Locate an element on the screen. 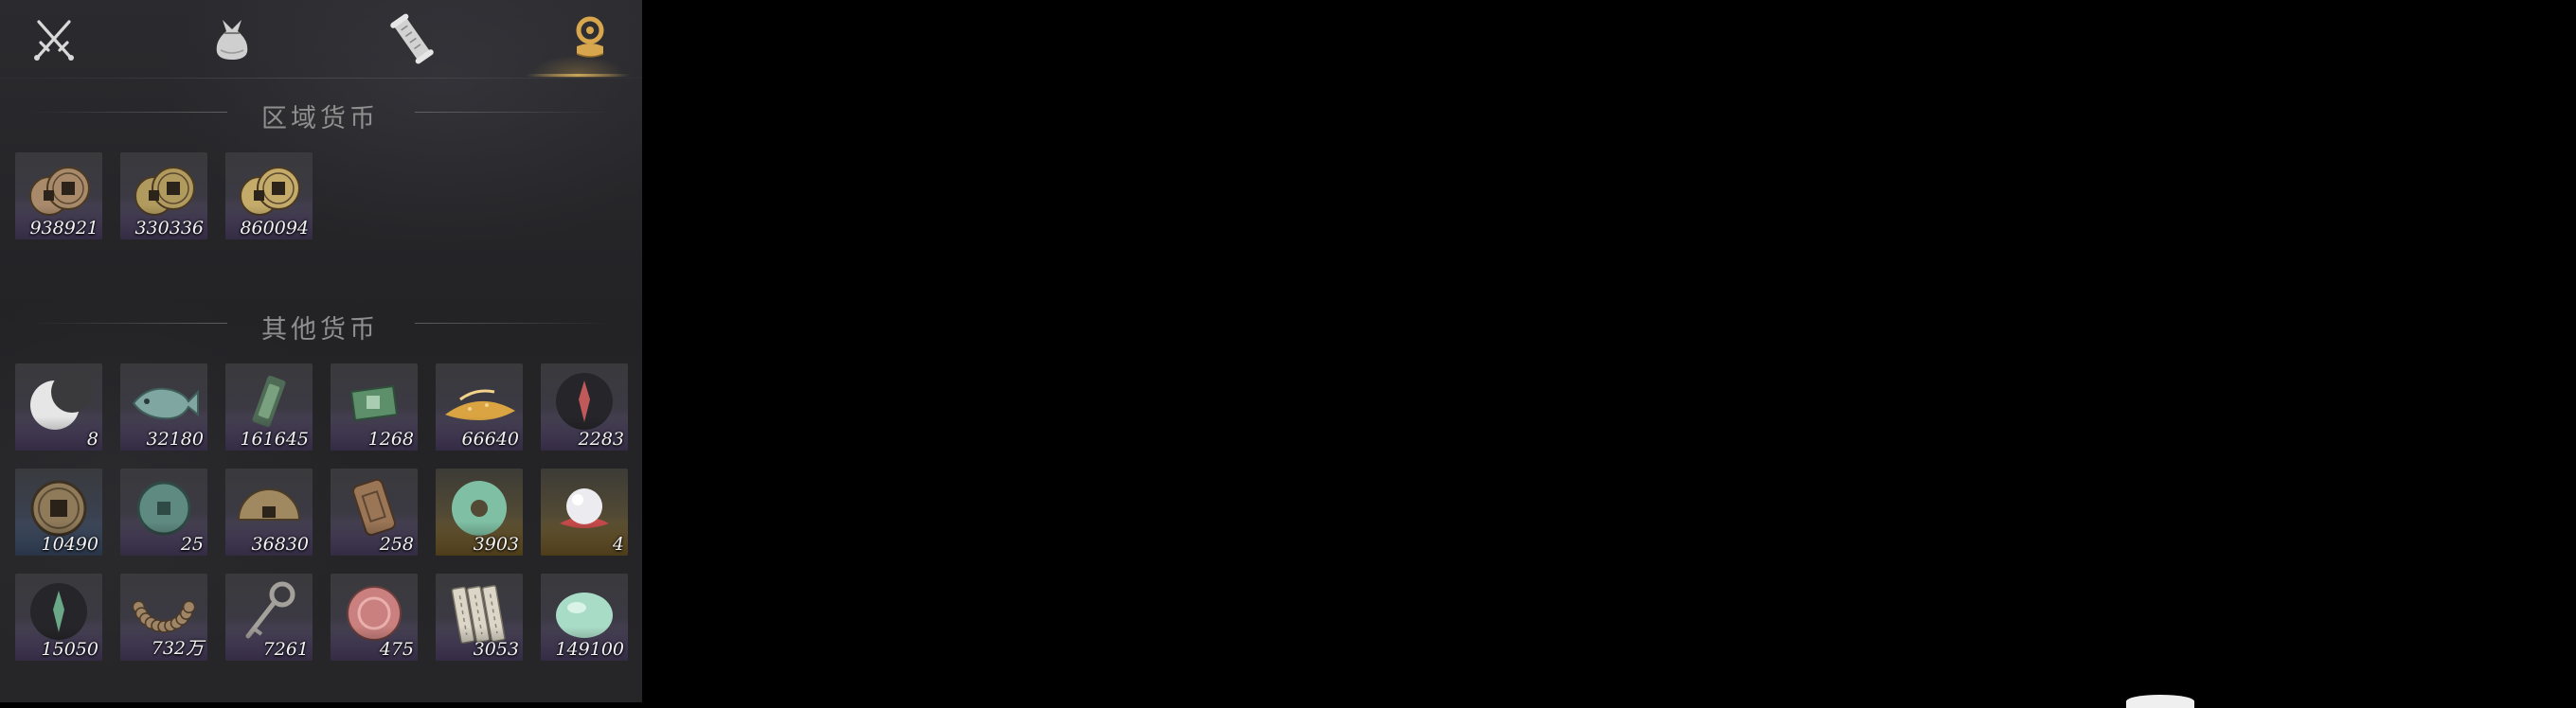 The image size is (2576, 708). item-count: 66640 is located at coordinates (490, 439).